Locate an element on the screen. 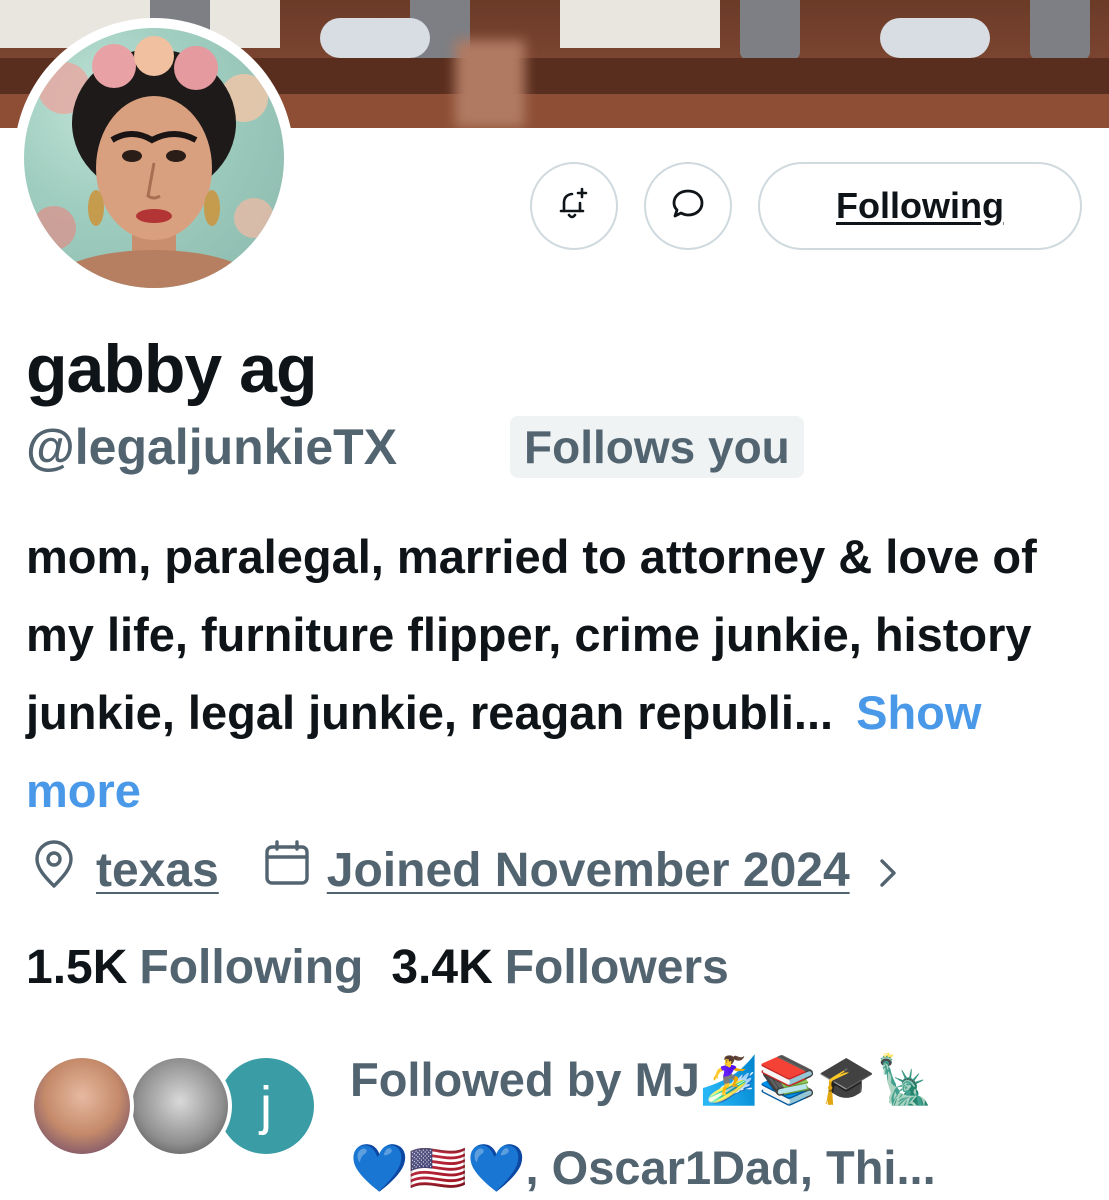 This screenshot has height=1200, width=1109. follows-you-badge: Follows you is located at coordinates (657, 447).